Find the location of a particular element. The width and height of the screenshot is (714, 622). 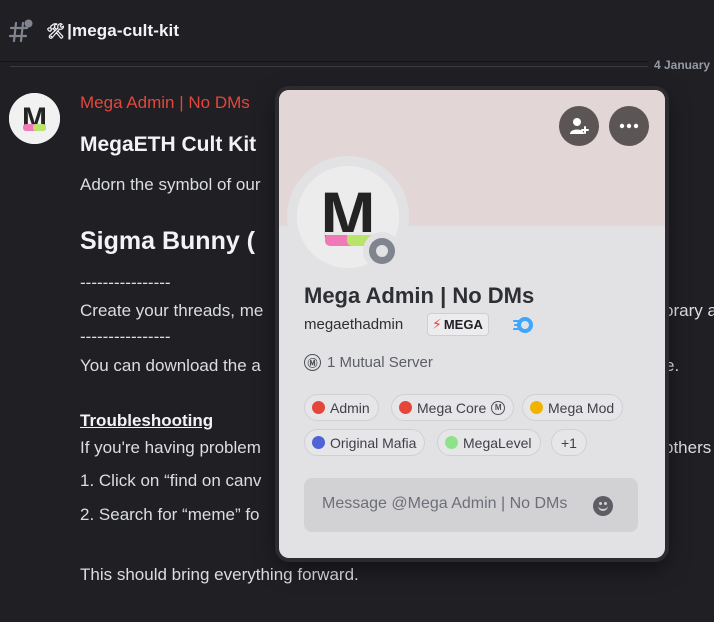

message-title: MegaETH Cult Kit is located at coordinates (168, 144).